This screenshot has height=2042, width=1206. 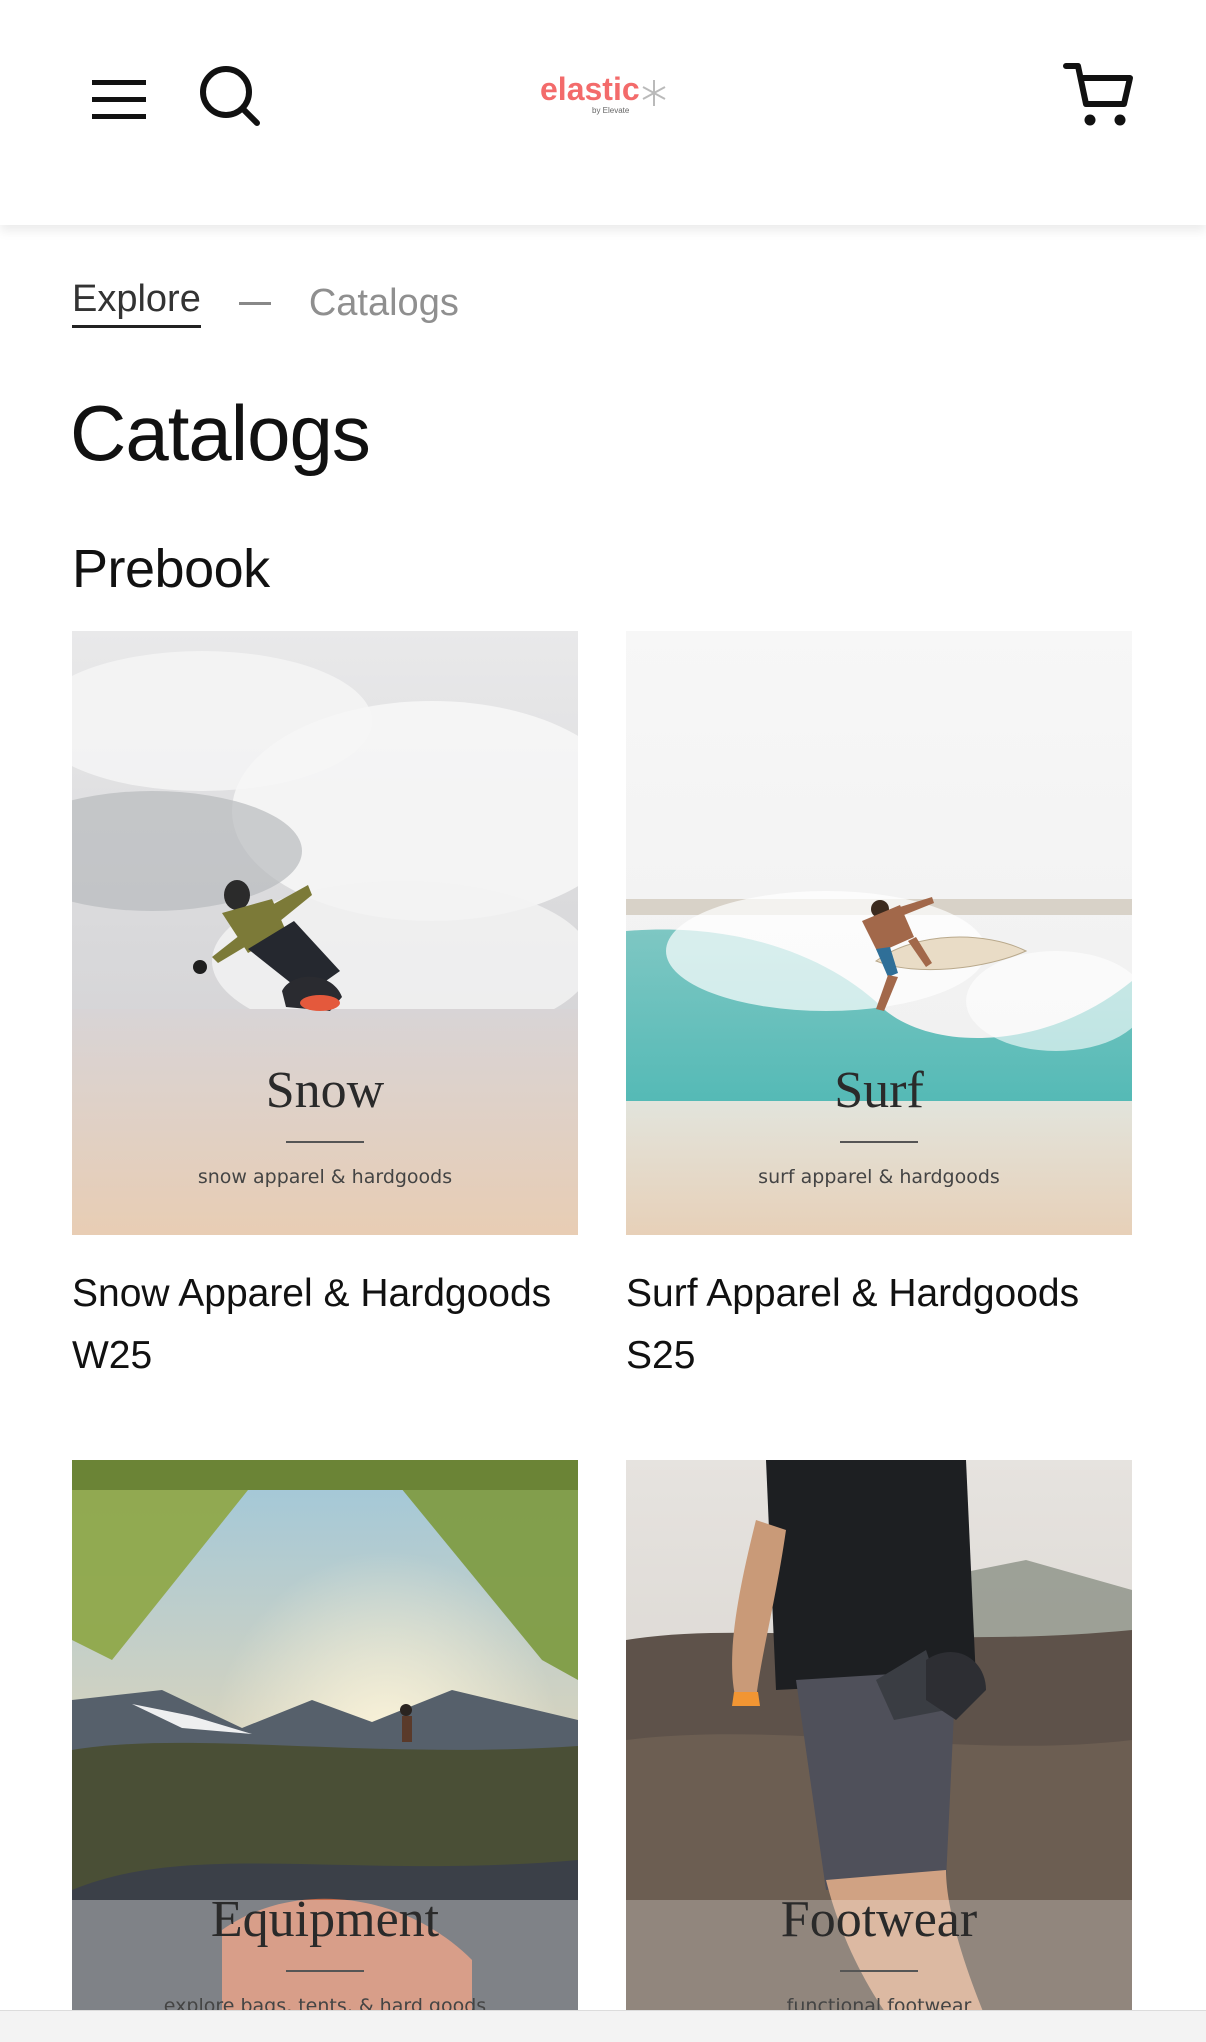 I want to click on cart-button, so click(x=1099, y=95).